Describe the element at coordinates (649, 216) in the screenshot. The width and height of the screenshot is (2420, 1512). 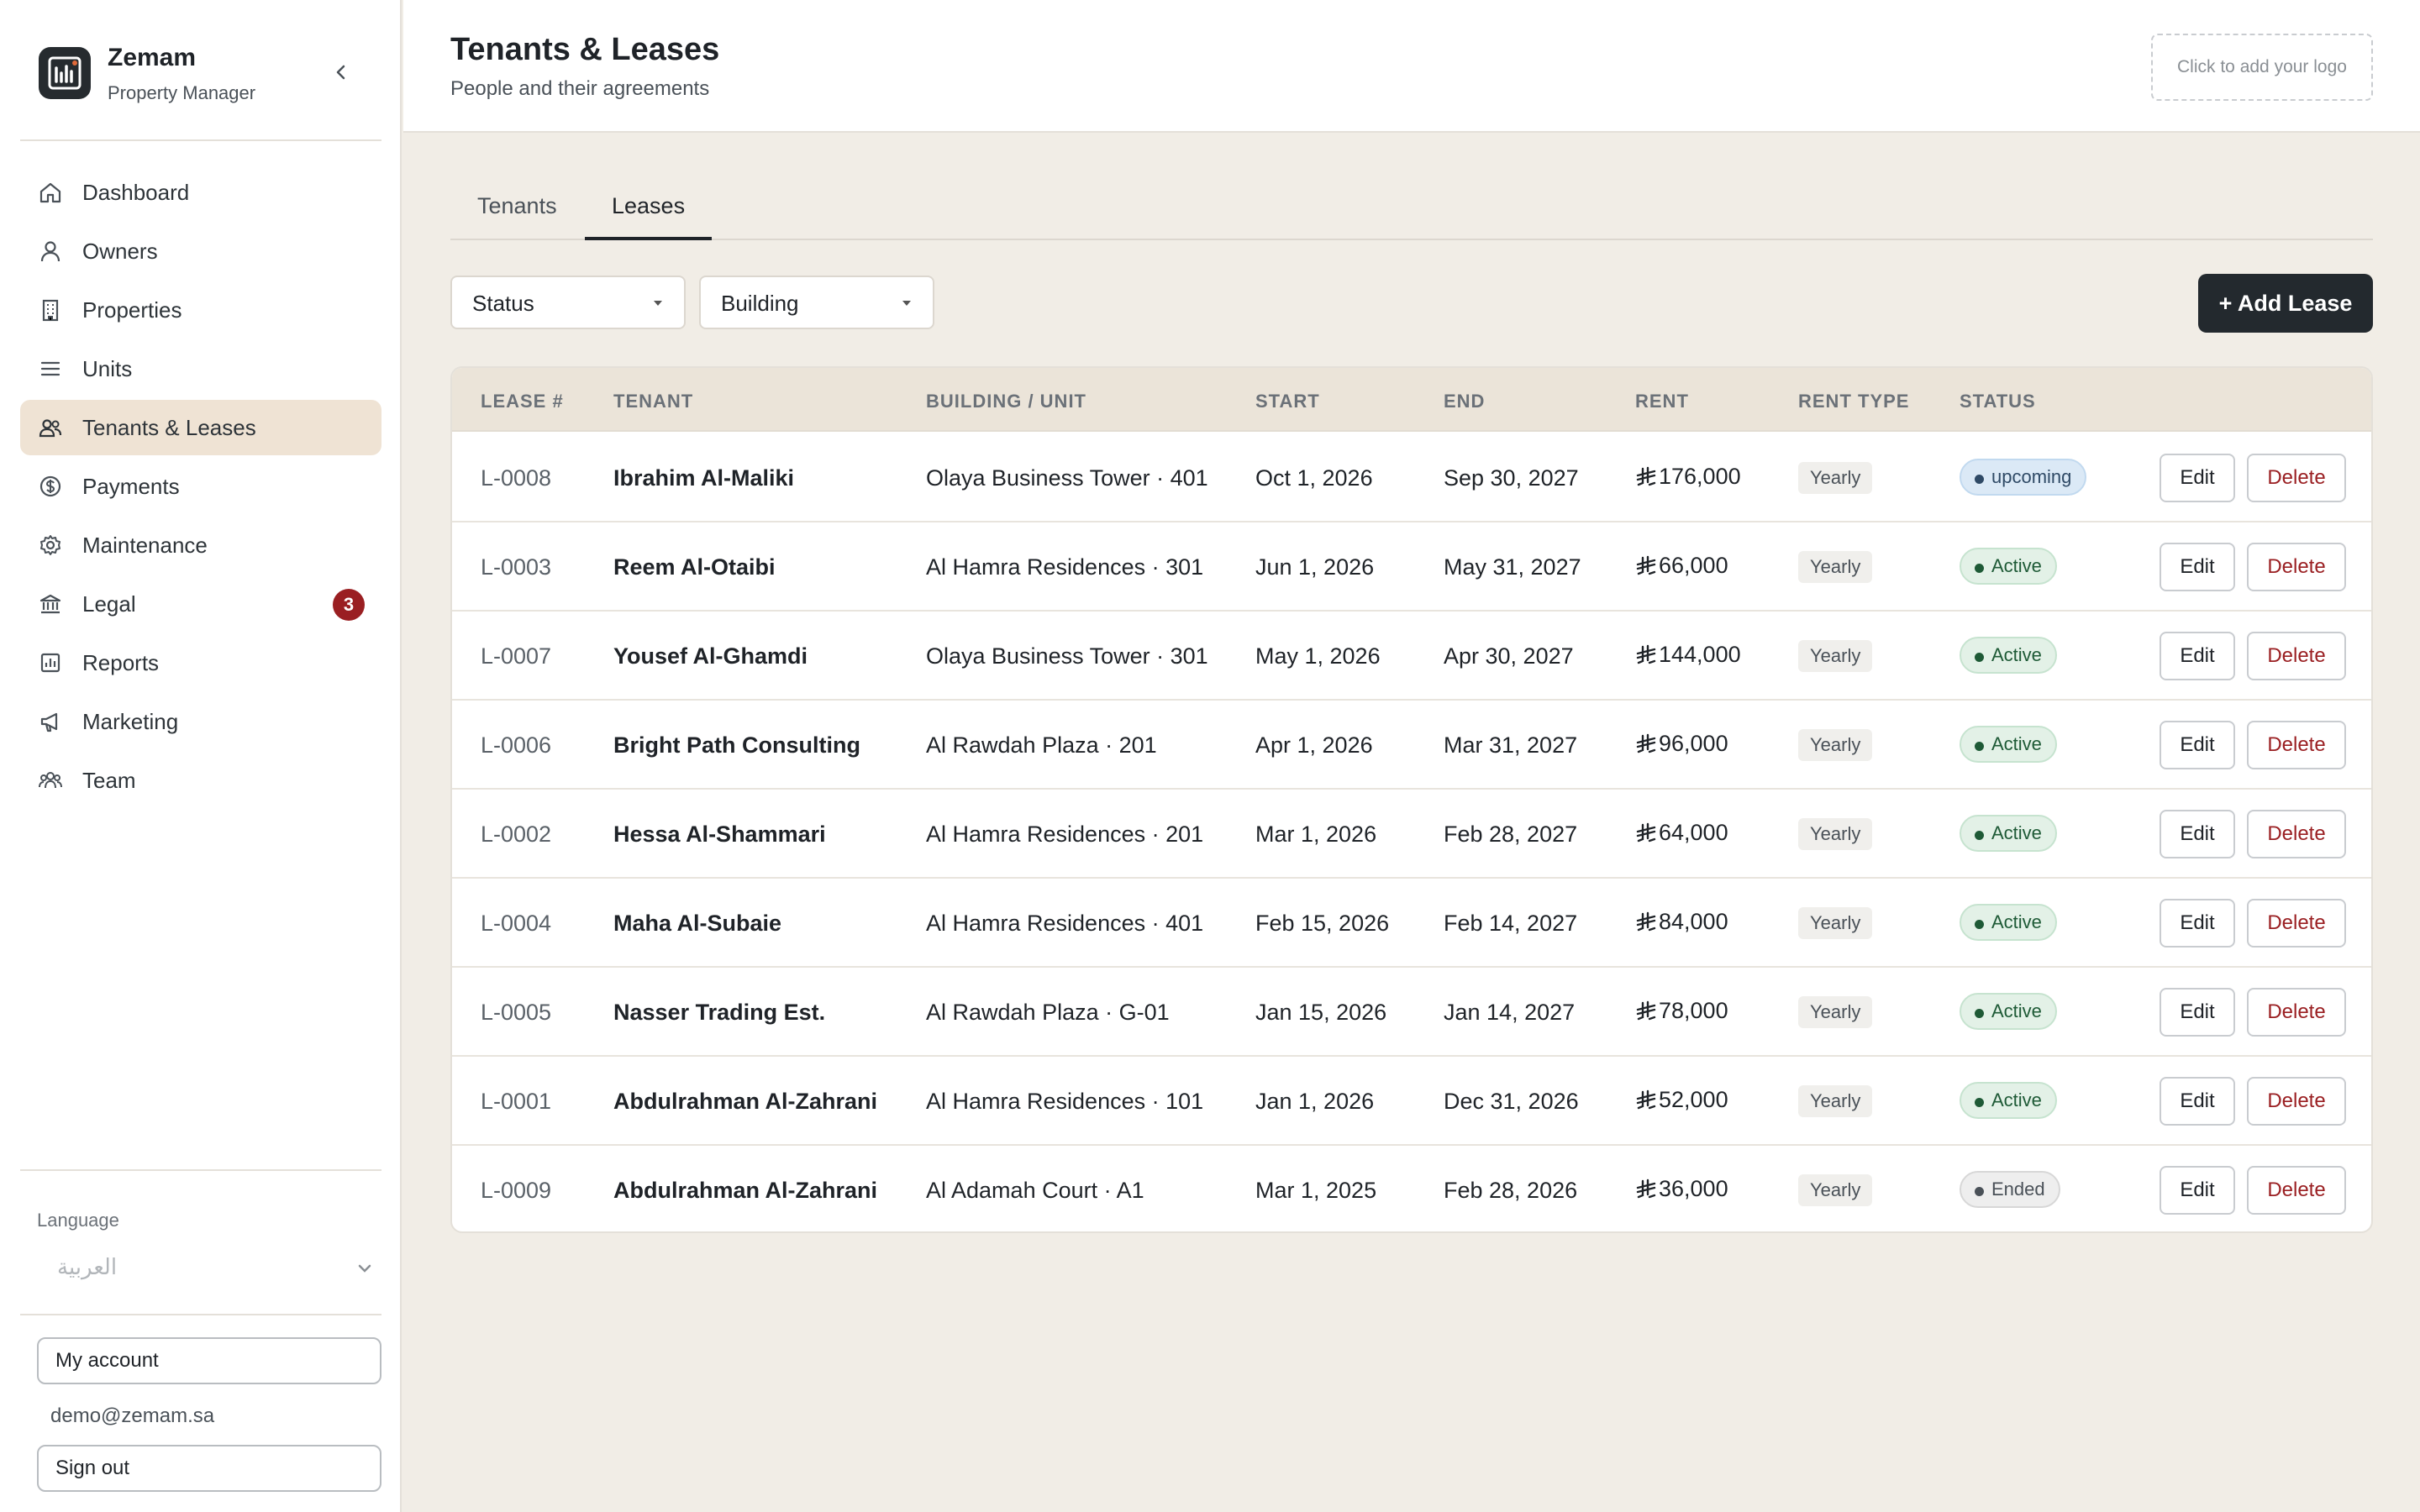
I see `tab-leases: Leases` at that location.